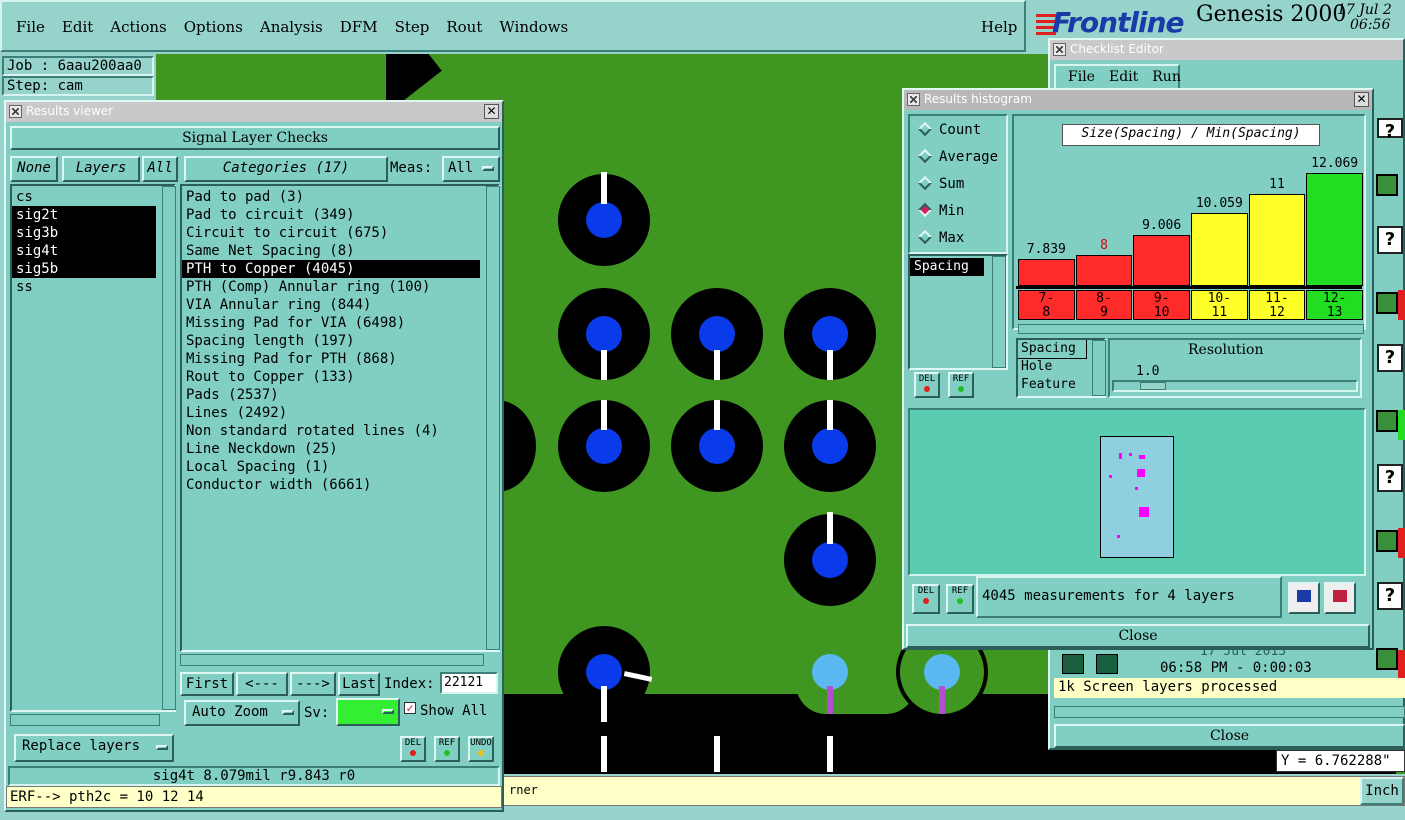 Image resolution: width=1405 pixels, height=820 pixels. Describe the element at coordinates (960, 599) in the screenshot. I see `preview-ref-button: REF` at that location.